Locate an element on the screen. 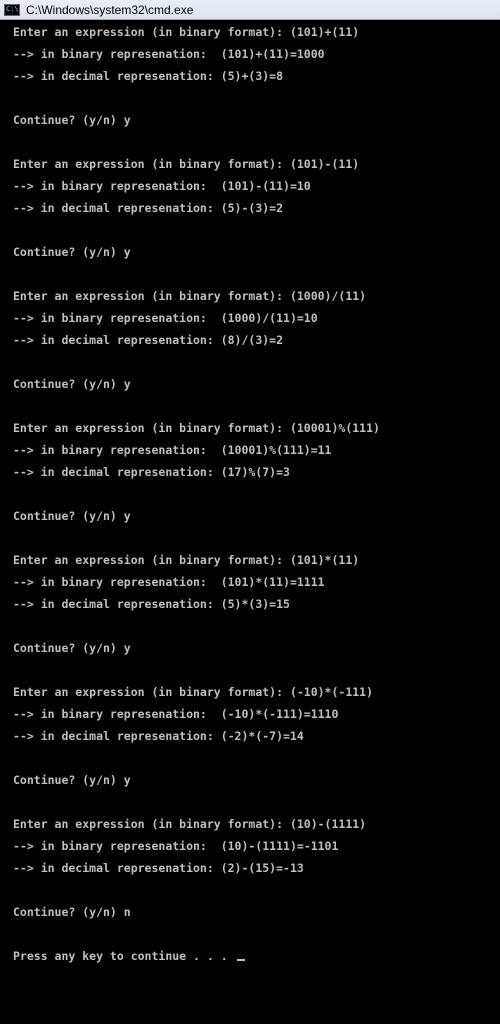 The height and width of the screenshot is (1024, 500). title-bar: C:\ C:\Windows\system32\cmd.exe is located at coordinates (250, 10).